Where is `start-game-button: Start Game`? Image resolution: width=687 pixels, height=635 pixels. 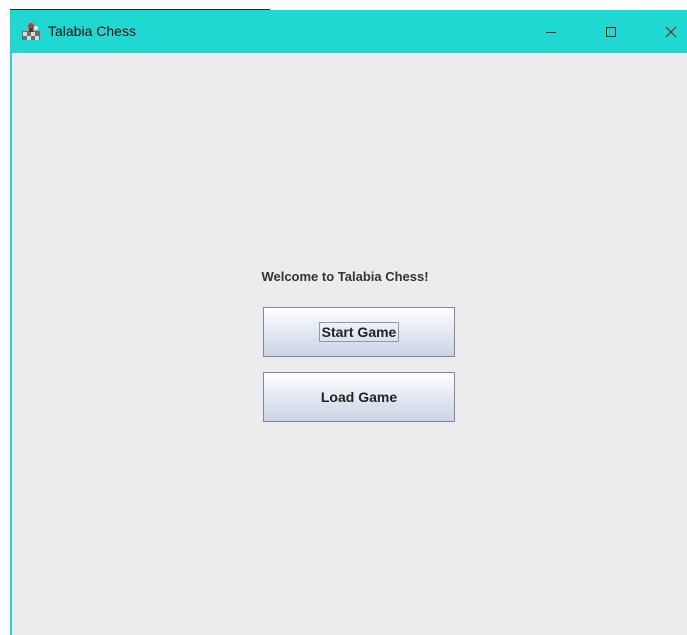
start-game-button: Start Game is located at coordinates (359, 332).